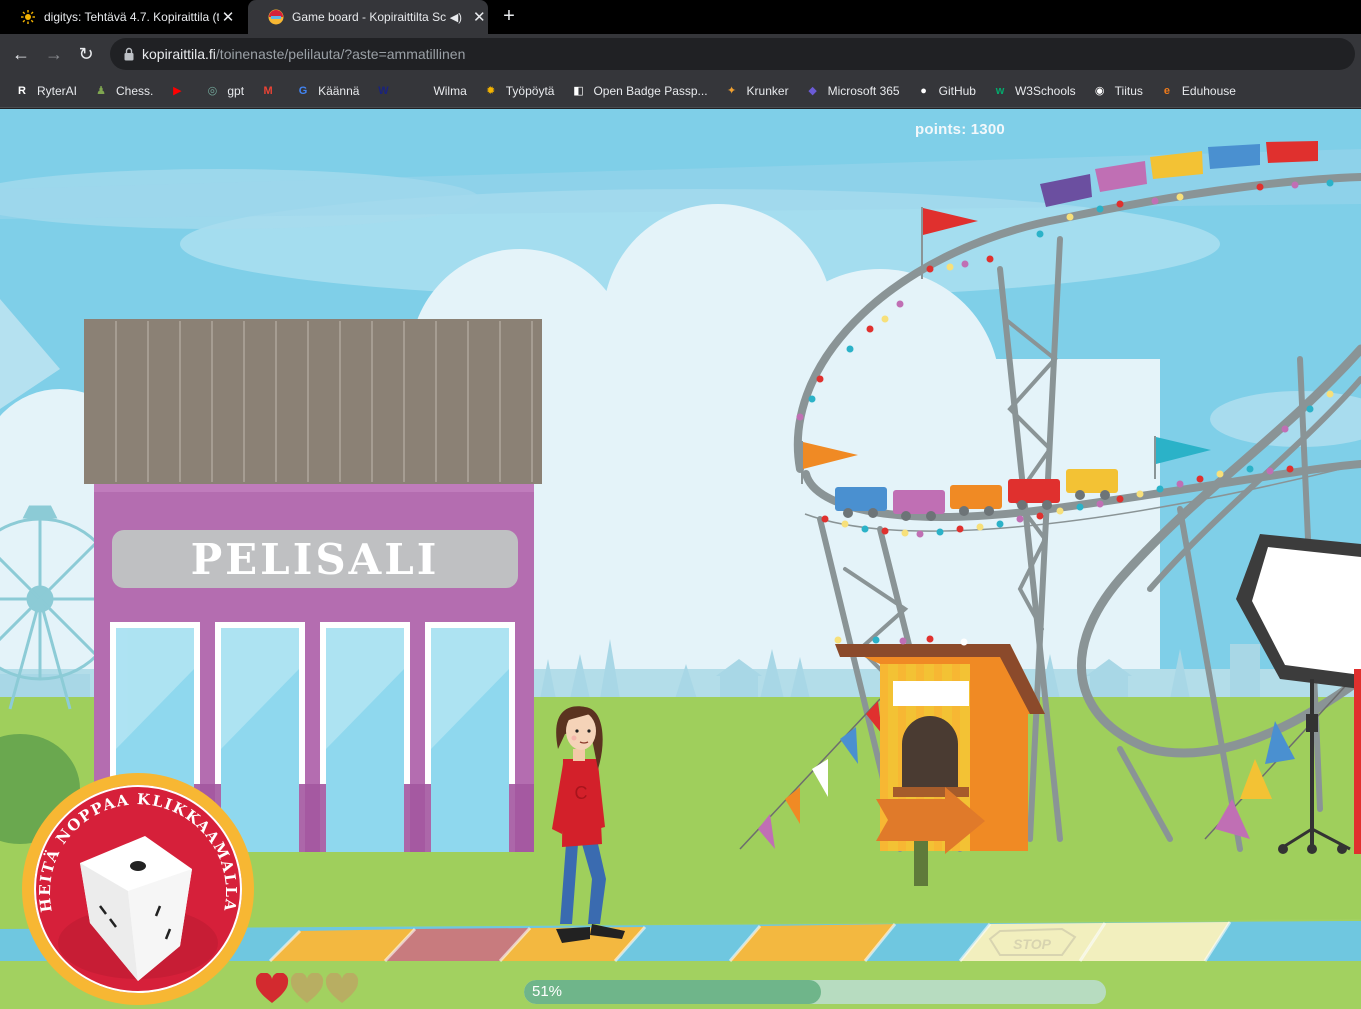 The image size is (1361, 1009). What do you see at coordinates (450, 90) in the screenshot?
I see `bookmark-label: Wilma` at bounding box center [450, 90].